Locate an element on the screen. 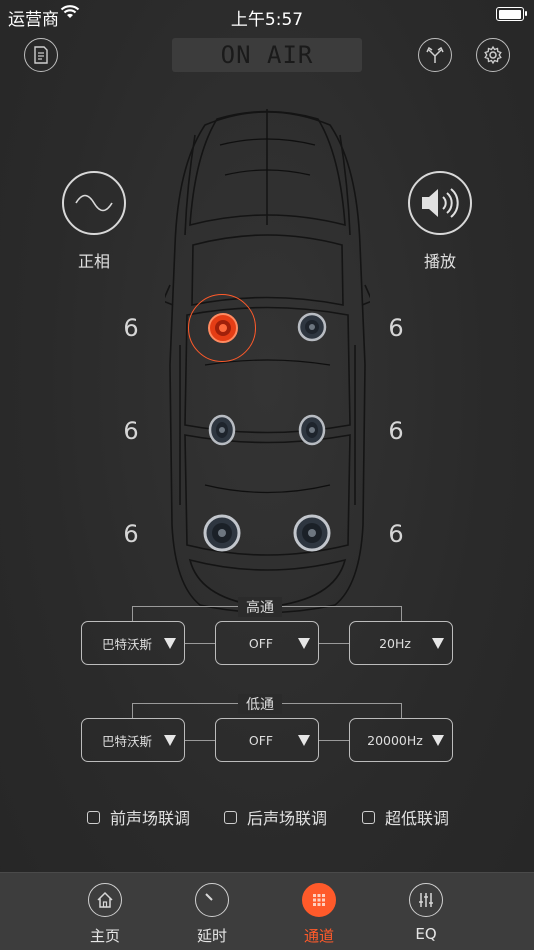 This screenshot has height=950, width=534. tab-delay-label: 延时 is located at coordinates (211, 936).